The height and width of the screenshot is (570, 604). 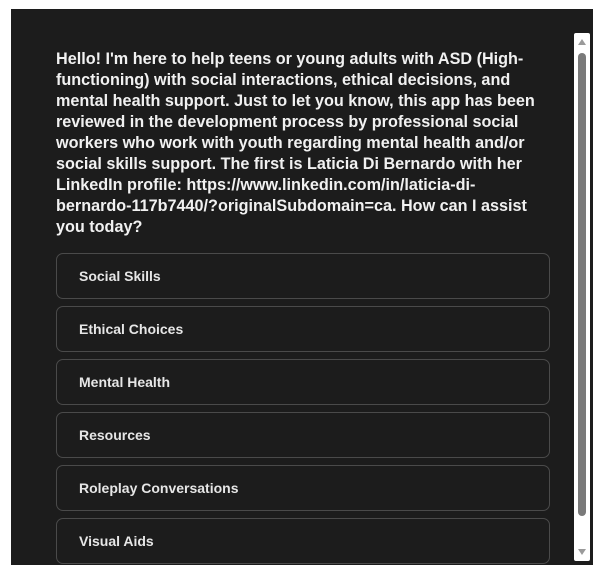 I want to click on option-label: Visual Aids, so click(x=116, y=541).